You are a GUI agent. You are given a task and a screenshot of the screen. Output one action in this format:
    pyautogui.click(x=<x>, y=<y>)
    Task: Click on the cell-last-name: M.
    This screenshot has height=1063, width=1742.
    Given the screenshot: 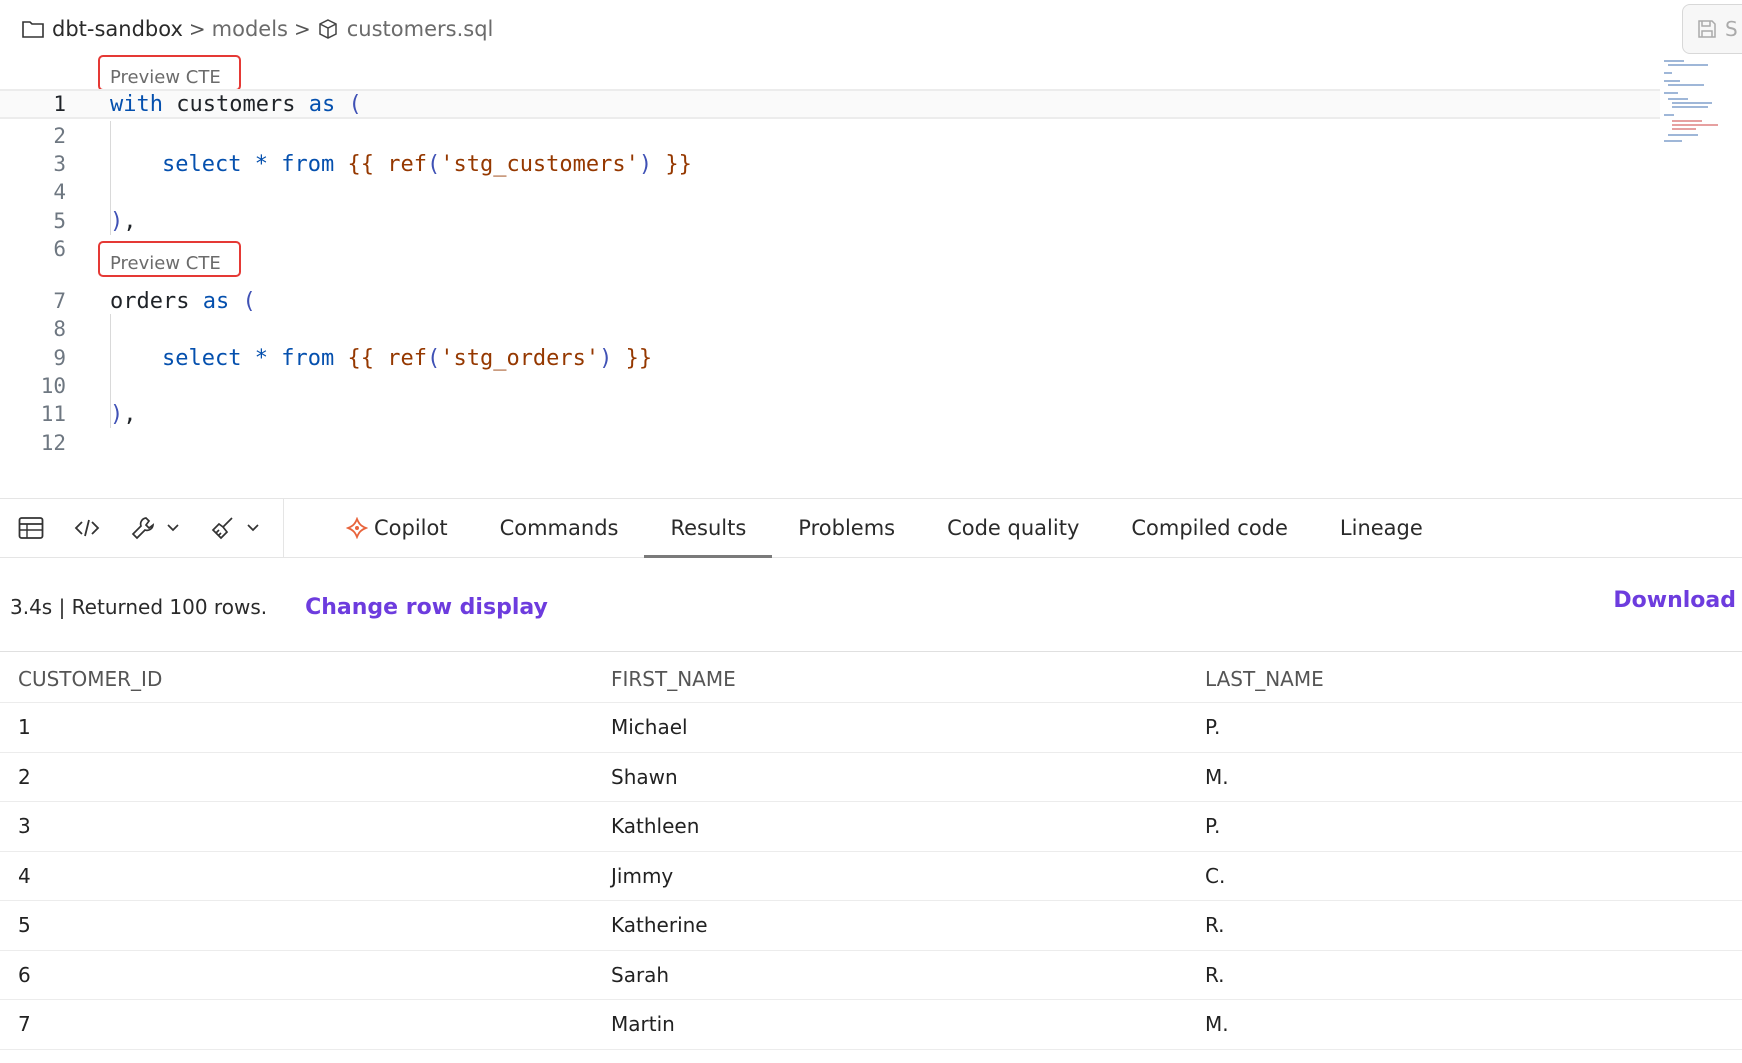 What is the action you would take?
    pyautogui.click(x=1217, y=776)
    